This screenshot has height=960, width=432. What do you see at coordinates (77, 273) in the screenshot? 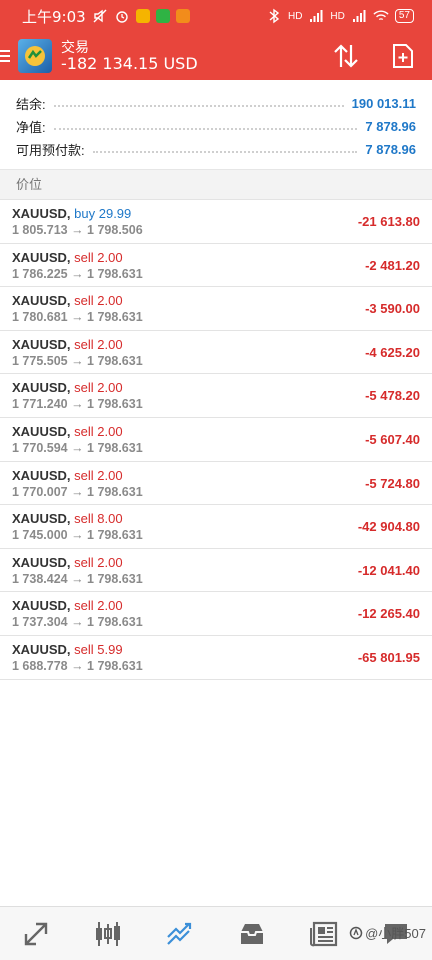
I see `position-prices: 1 786.225 → 1 798.631` at bounding box center [77, 273].